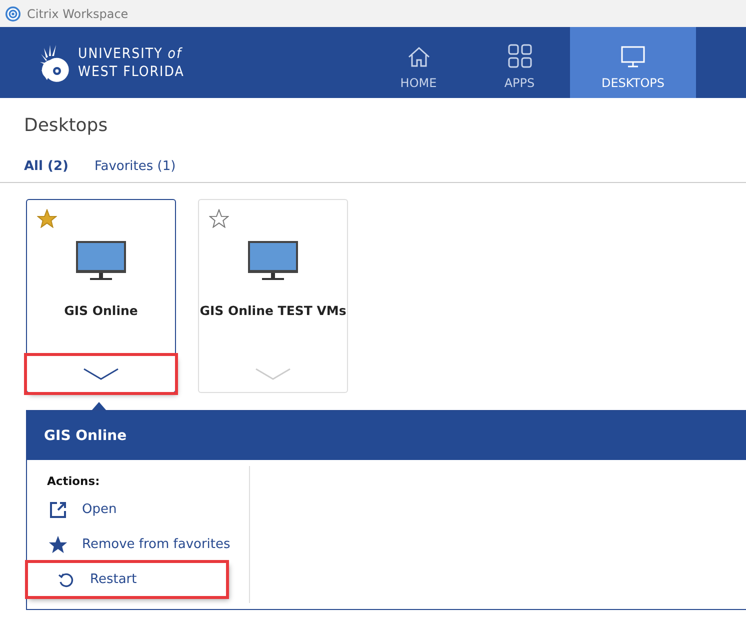 This screenshot has height=631, width=746. Describe the element at coordinates (77, 13) in the screenshot. I see `window-title: Citrix Workspace` at that location.